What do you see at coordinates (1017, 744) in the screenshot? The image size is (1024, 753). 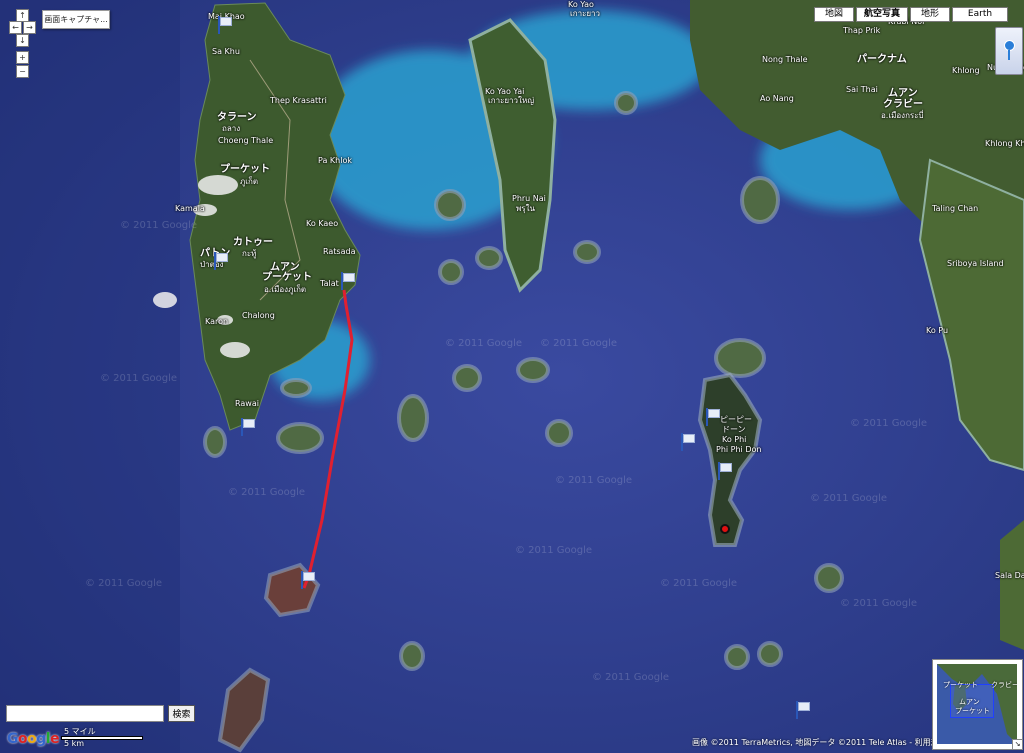 I see `overview-toggle-icon: ↘` at bounding box center [1017, 744].